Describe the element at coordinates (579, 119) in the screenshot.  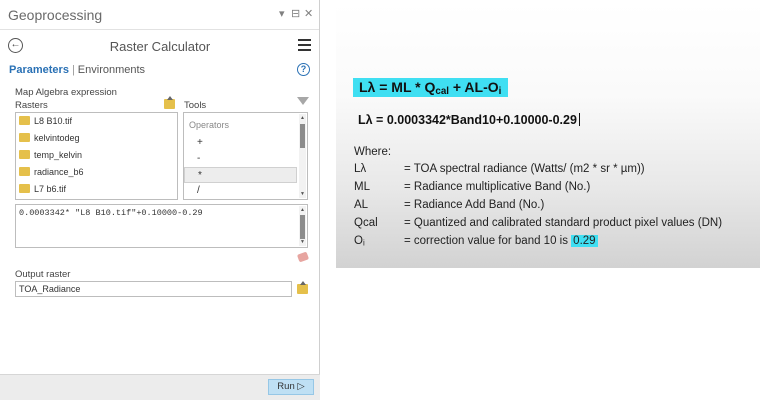
I see `text-cursor` at that location.